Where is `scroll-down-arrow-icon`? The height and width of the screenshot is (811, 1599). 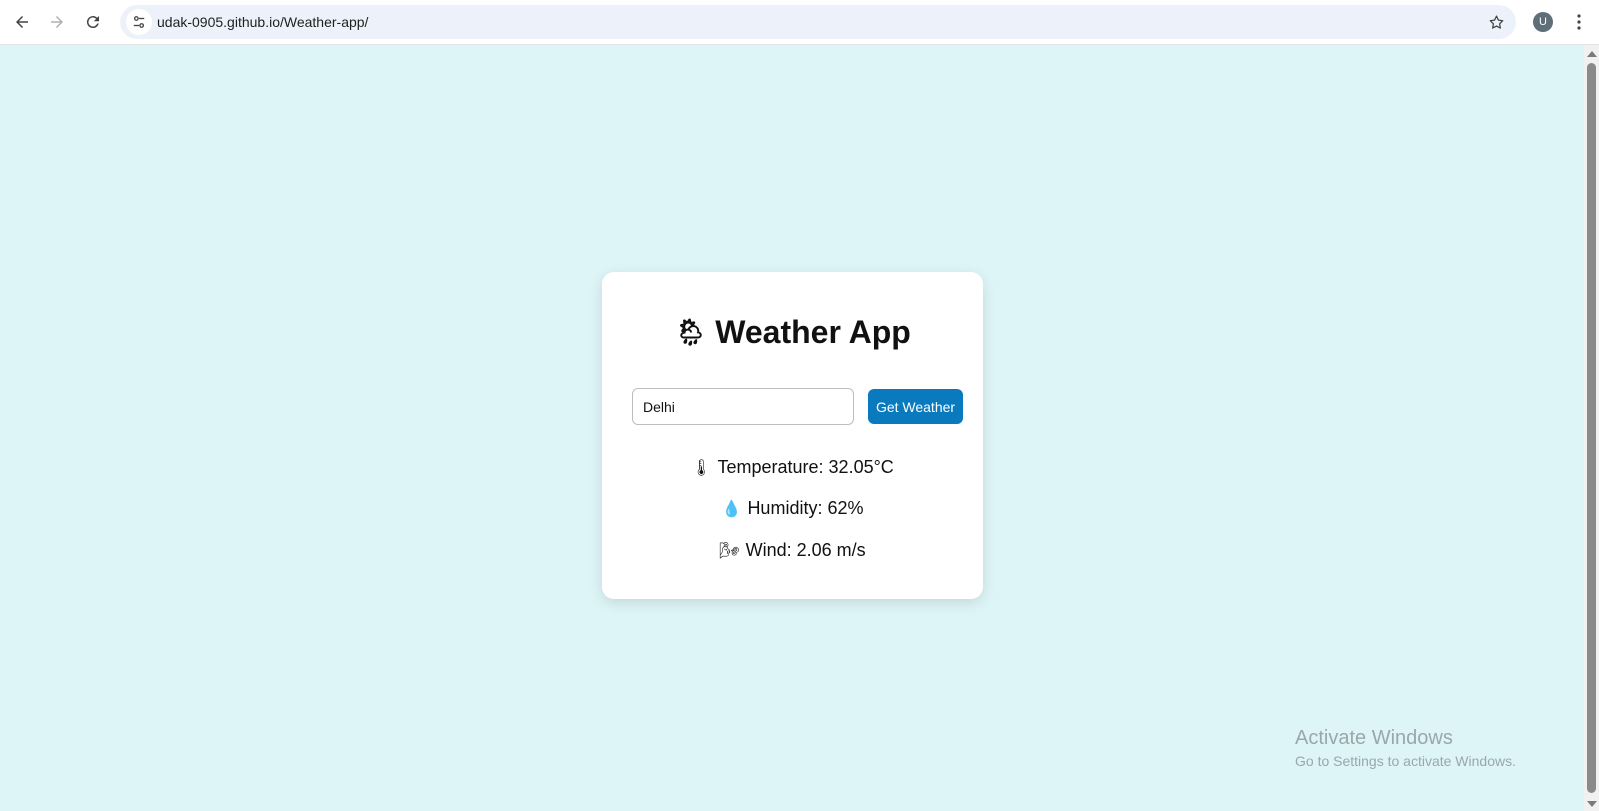 scroll-down-arrow-icon is located at coordinates (1592, 804).